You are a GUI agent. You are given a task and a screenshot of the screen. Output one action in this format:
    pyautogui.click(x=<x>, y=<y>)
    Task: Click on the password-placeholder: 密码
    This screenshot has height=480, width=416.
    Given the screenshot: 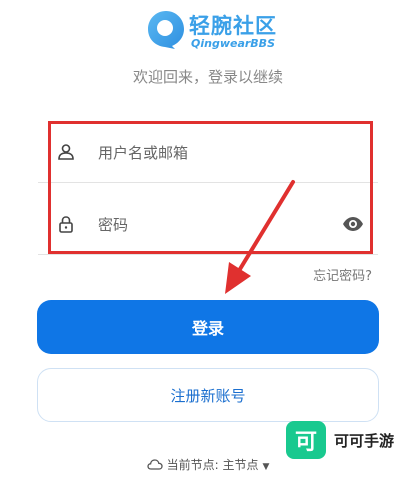 What is the action you would take?
    pyautogui.click(x=113, y=225)
    